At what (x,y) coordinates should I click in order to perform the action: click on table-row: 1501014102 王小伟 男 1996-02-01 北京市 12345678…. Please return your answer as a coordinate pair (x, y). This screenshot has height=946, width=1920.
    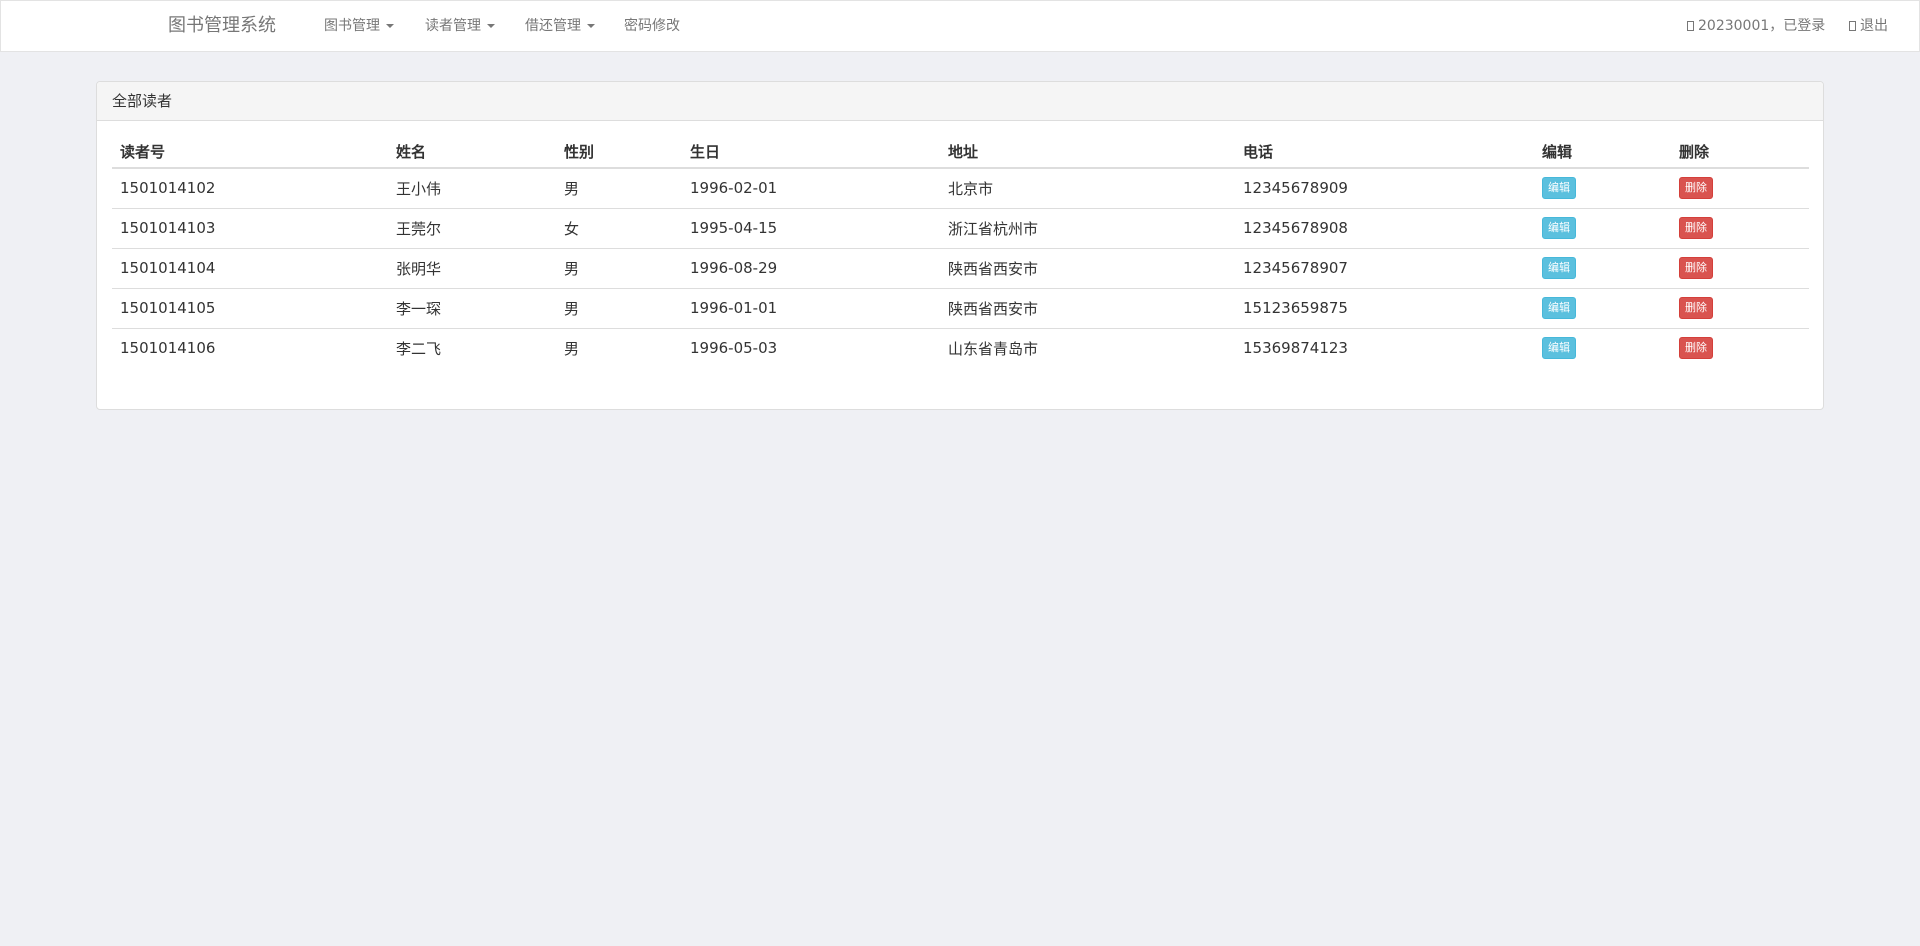
    Looking at the image, I should click on (960, 188).